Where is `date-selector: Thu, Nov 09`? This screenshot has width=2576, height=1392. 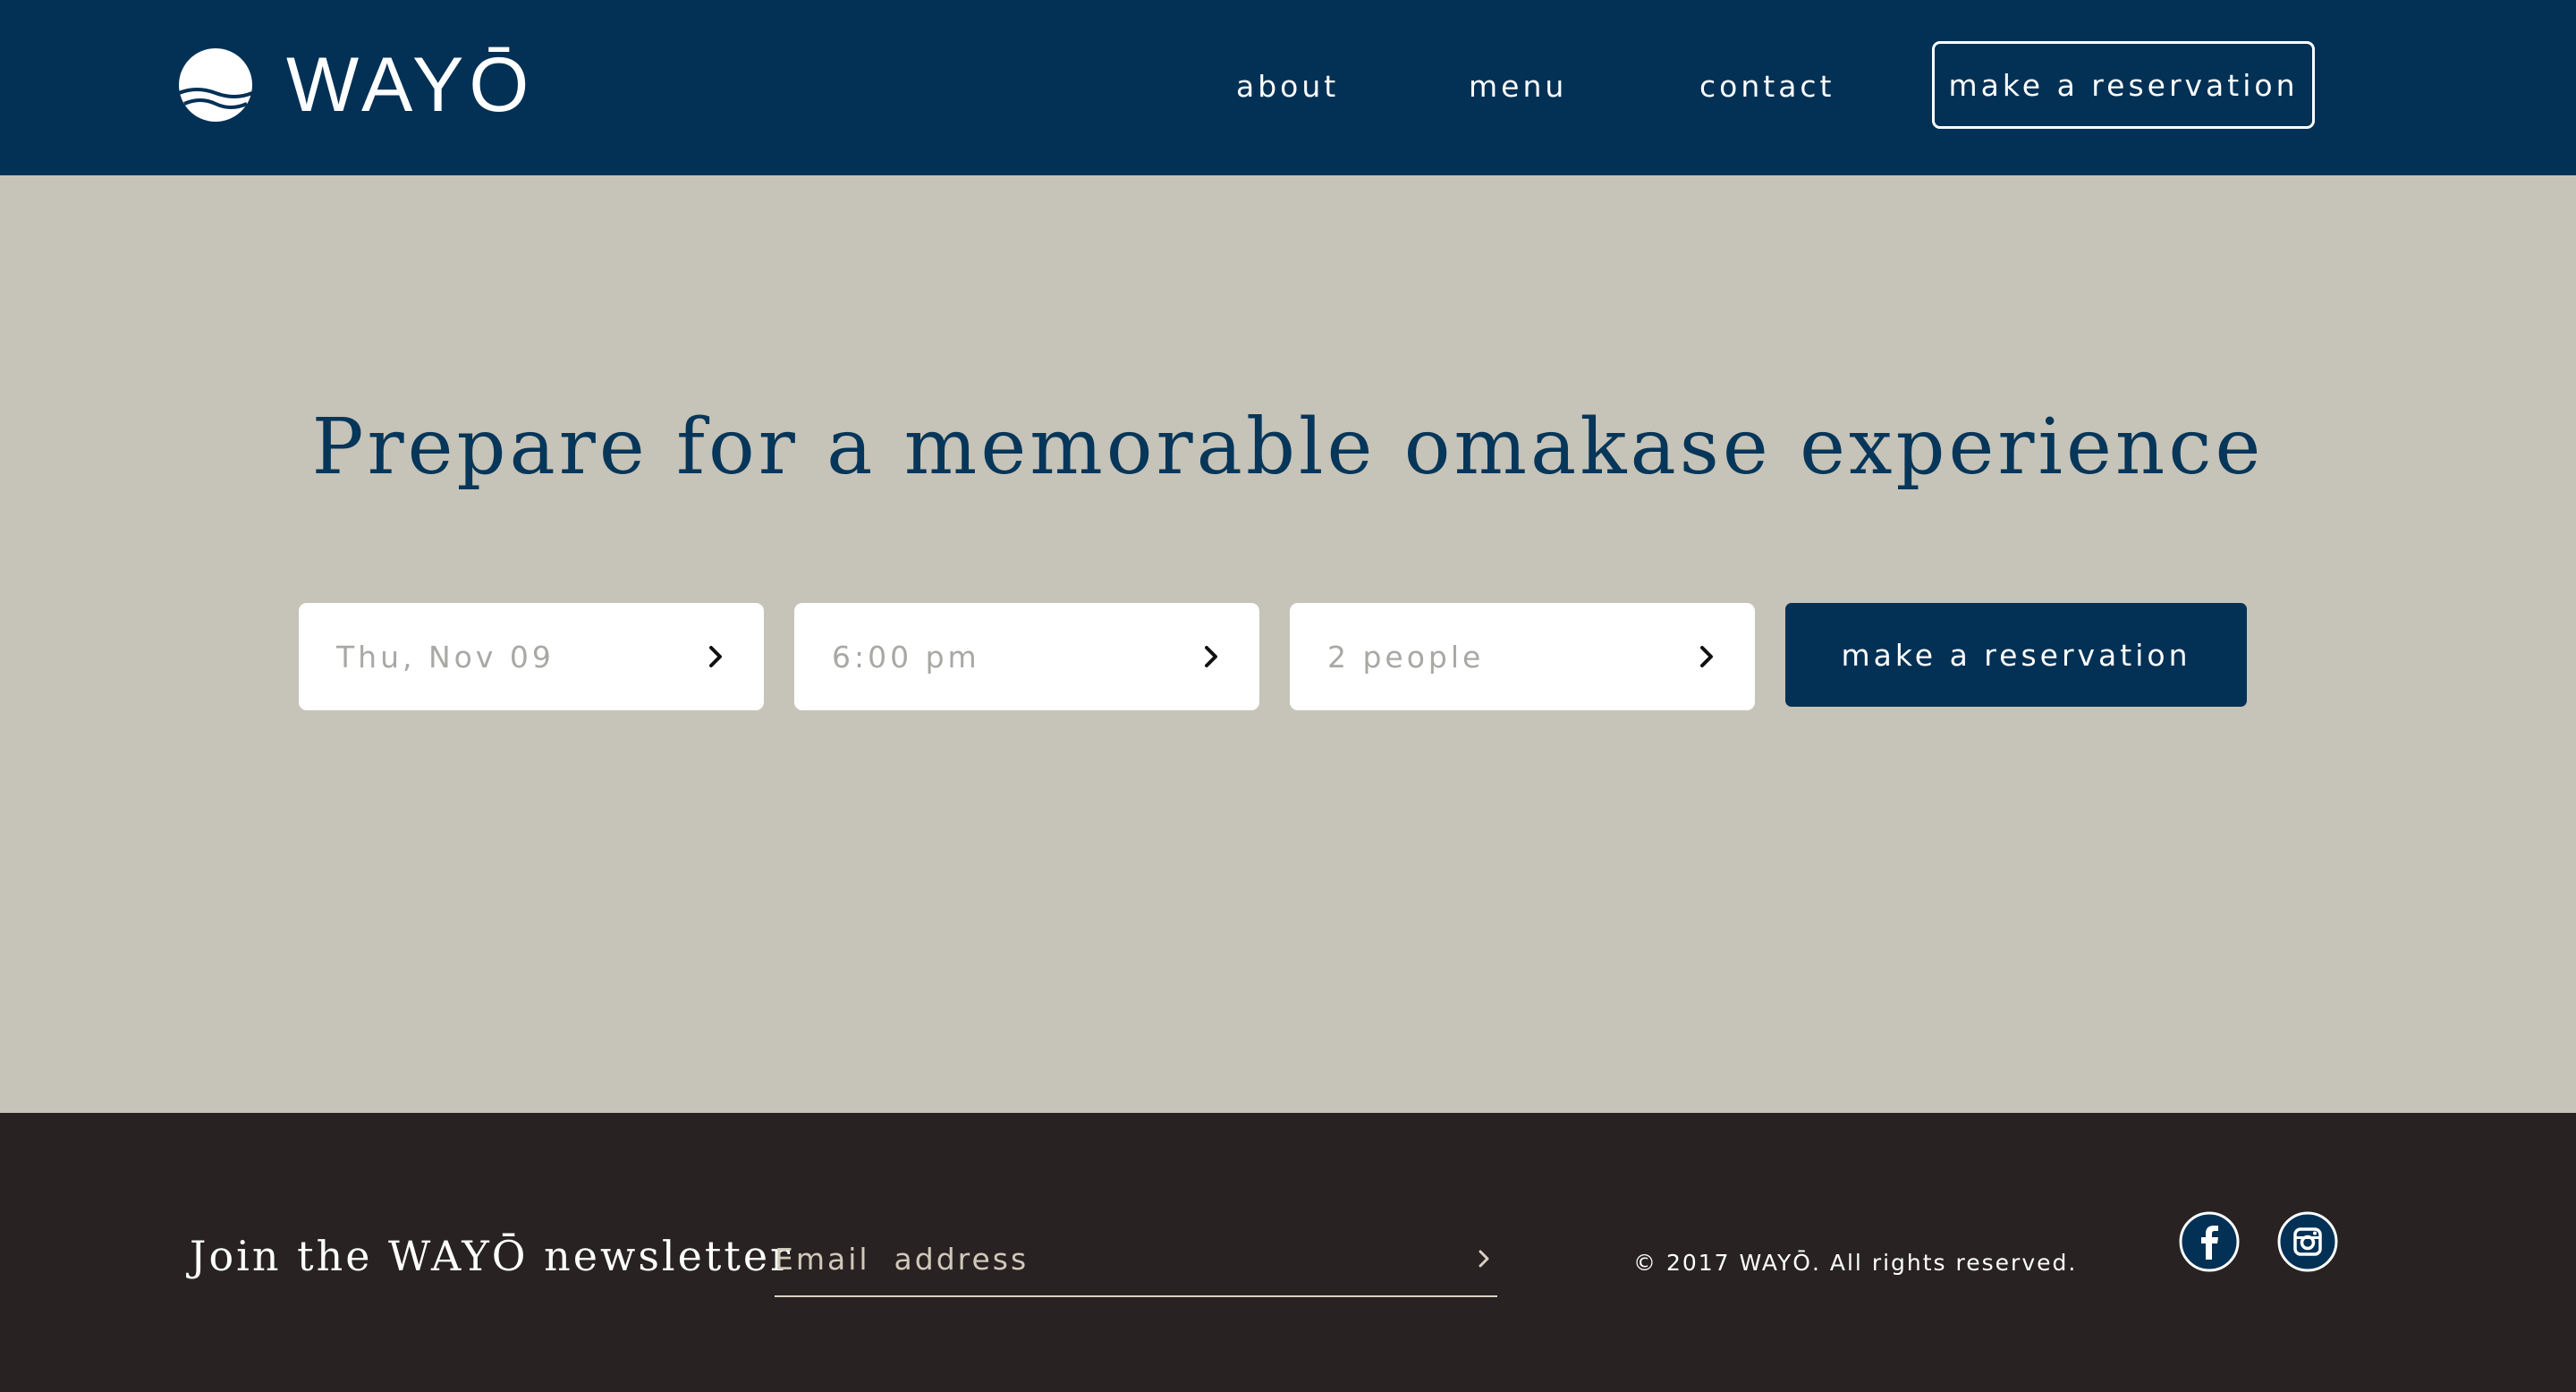
date-selector: Thu, Nov 09 is located at coordinates (531, 656).